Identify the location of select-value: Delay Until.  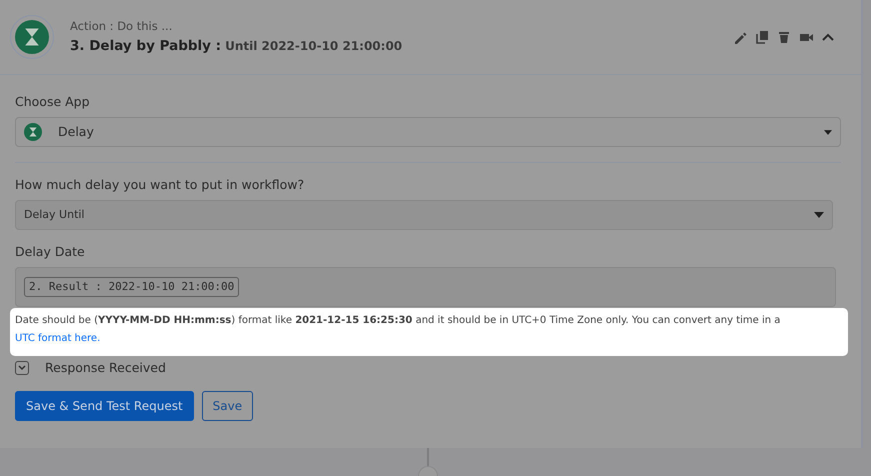
(54, 214).